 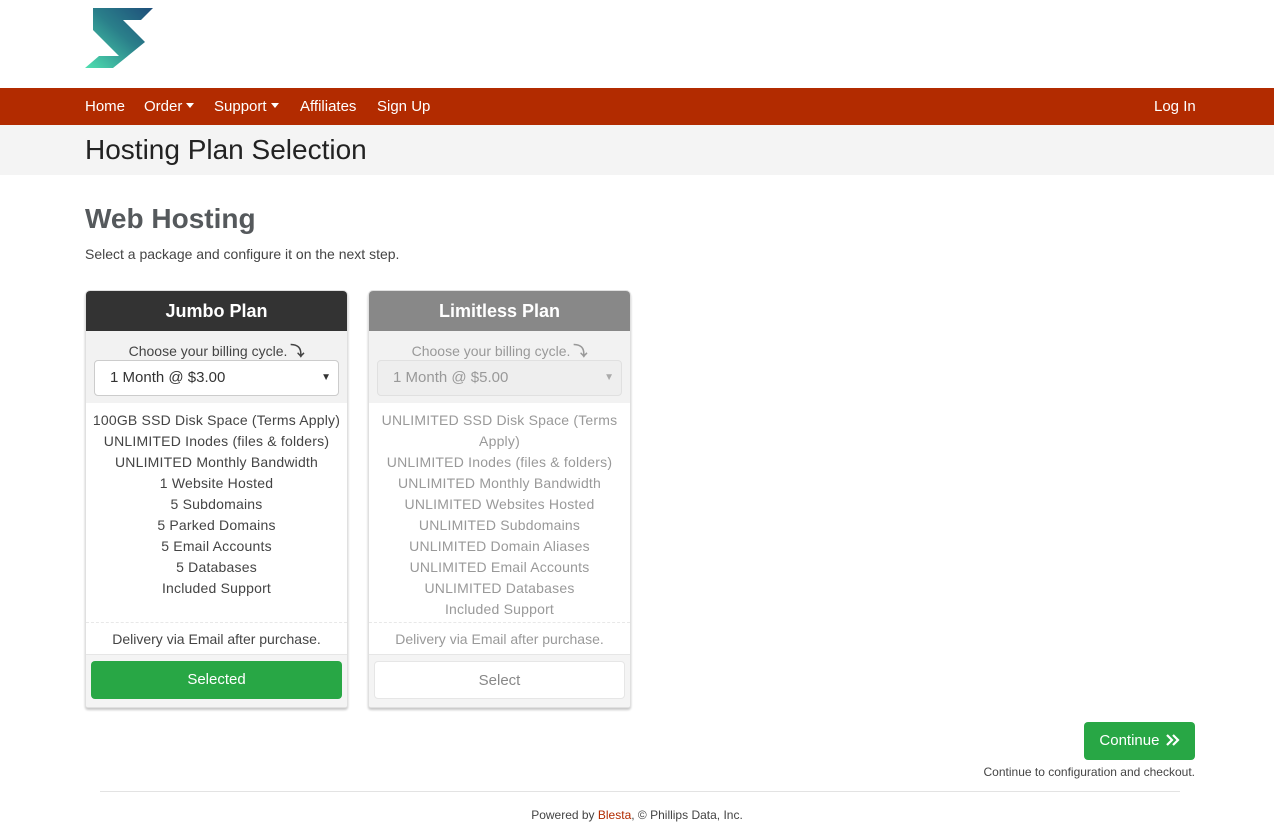 I want to click on select-button: Select, so click(x=499, y=680).